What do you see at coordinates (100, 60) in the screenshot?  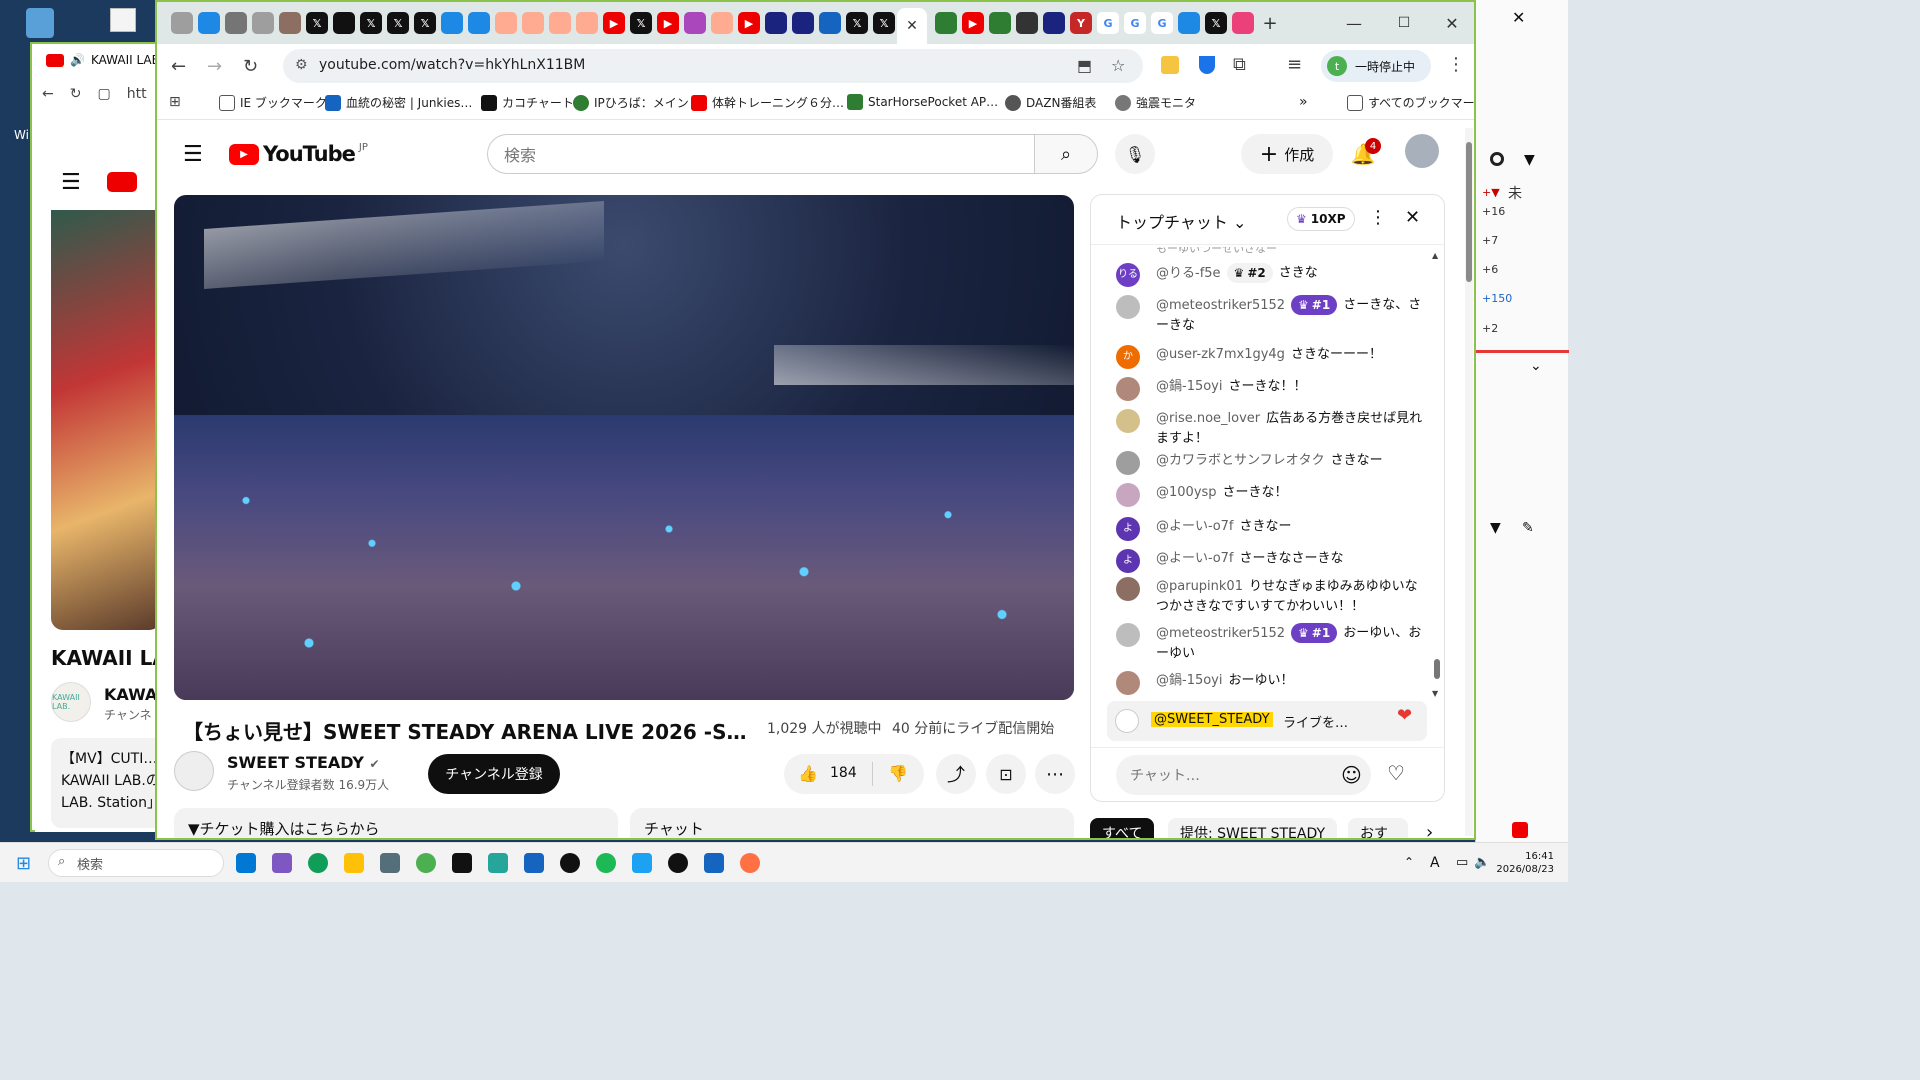 I see `background-tab: 🔊 KAWAII LAB.` at bounding box center [100, 60].